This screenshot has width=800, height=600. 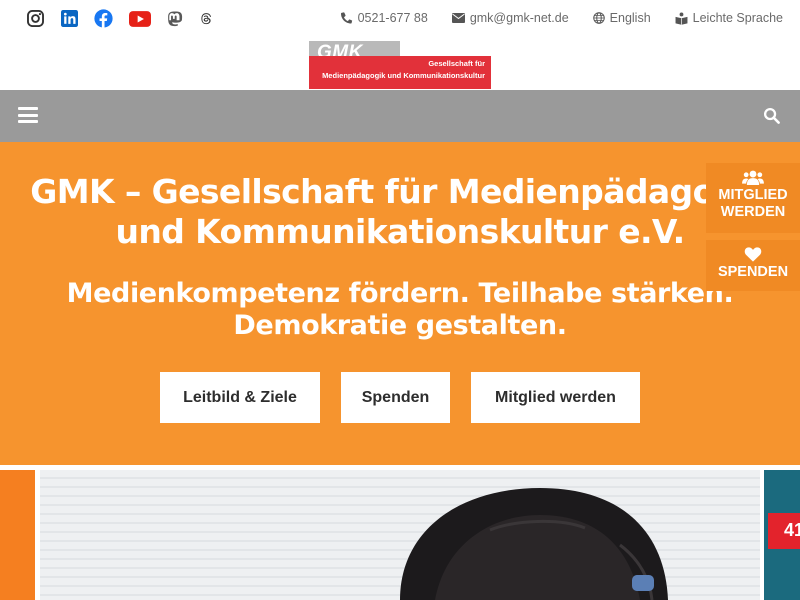 I want to click on easy-language-icon, so click(x=681, y=18).